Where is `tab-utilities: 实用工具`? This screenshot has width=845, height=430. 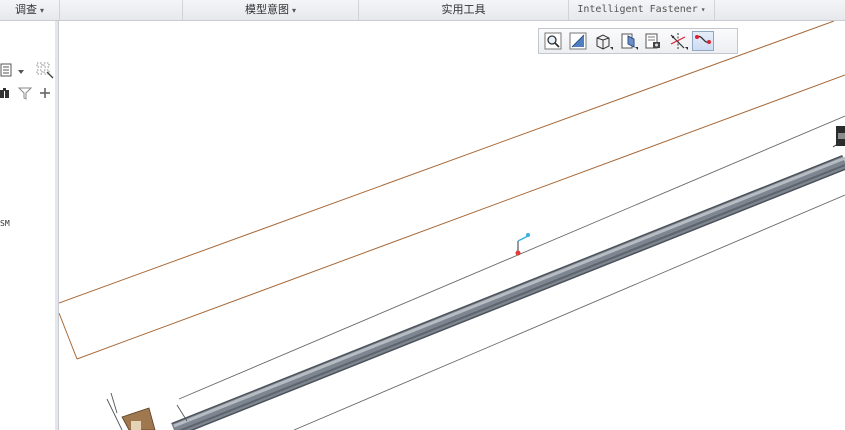 tab-utilities: 实用工具 is located at coordinates (464, 10).